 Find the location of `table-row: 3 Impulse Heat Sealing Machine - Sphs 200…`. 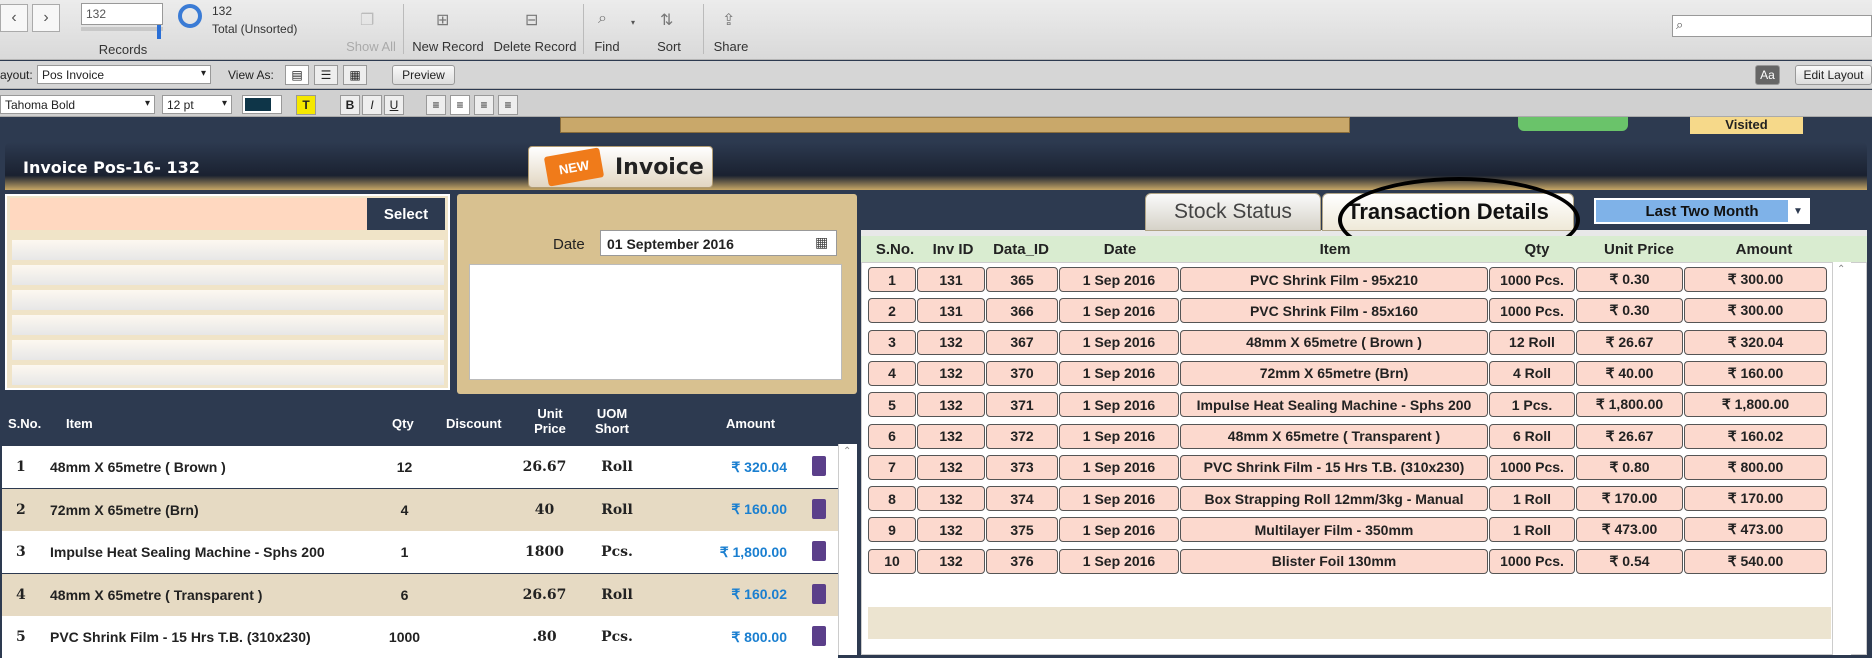

table-row: 3 Impulse Heat Sealing Machine - Sphs 200… is located at coordinates (420, 552).